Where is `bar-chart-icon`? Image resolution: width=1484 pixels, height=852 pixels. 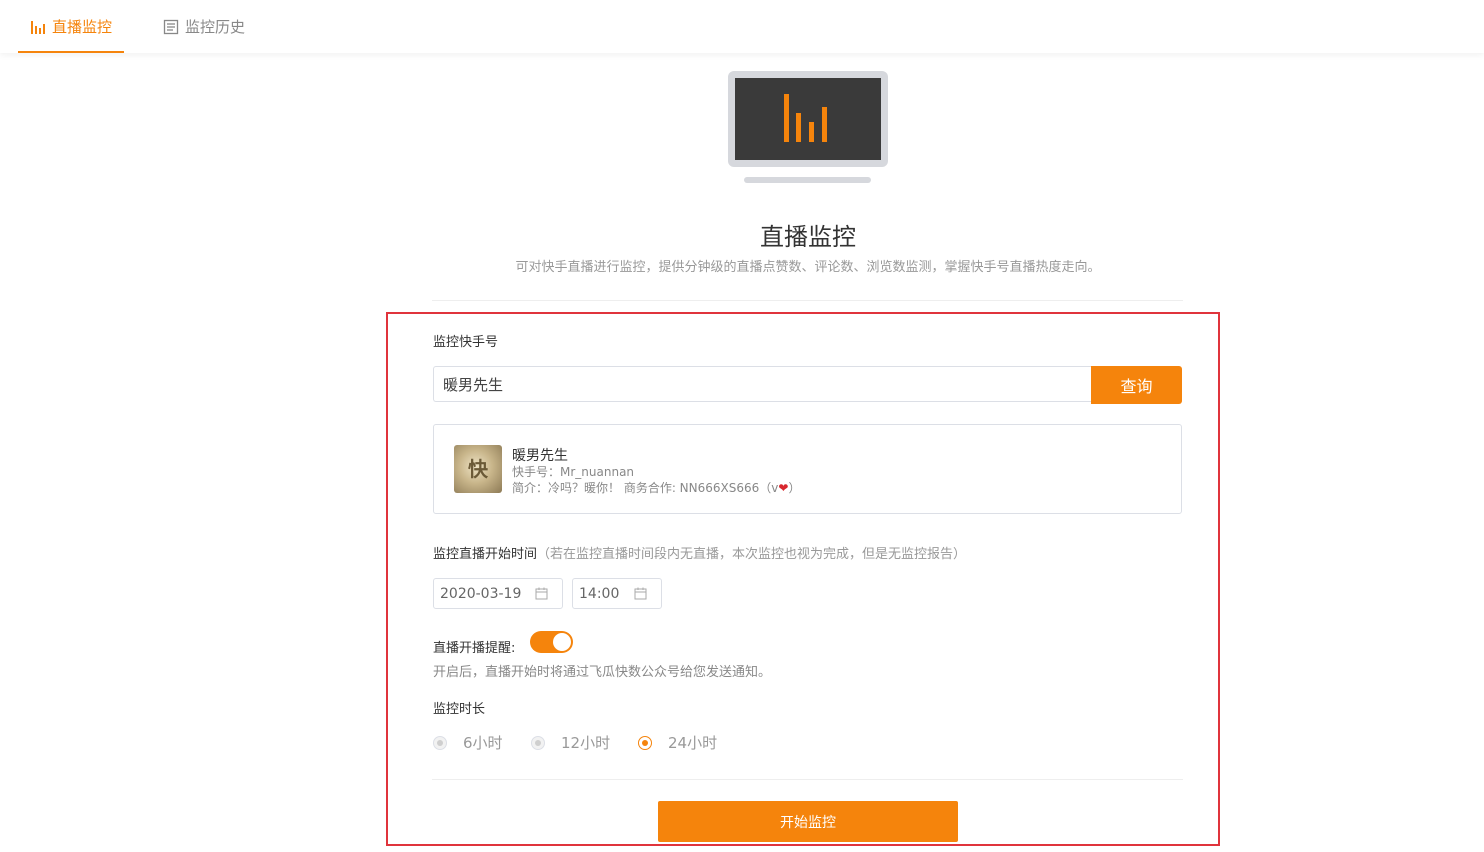 bar-chart-icon is located at coordinates (38, 27).